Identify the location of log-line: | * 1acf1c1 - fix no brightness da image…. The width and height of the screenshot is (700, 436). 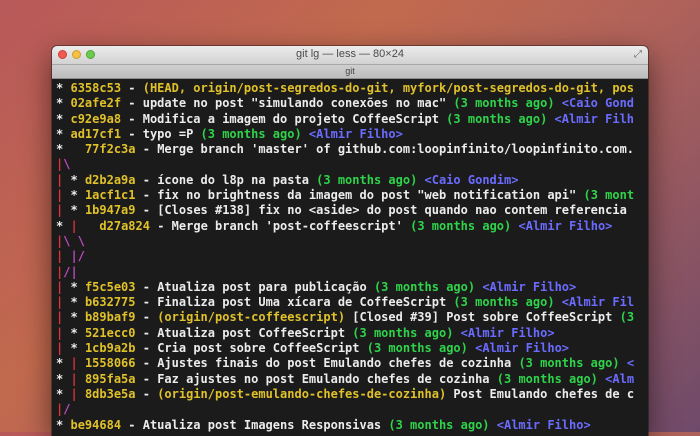
(352, 195).